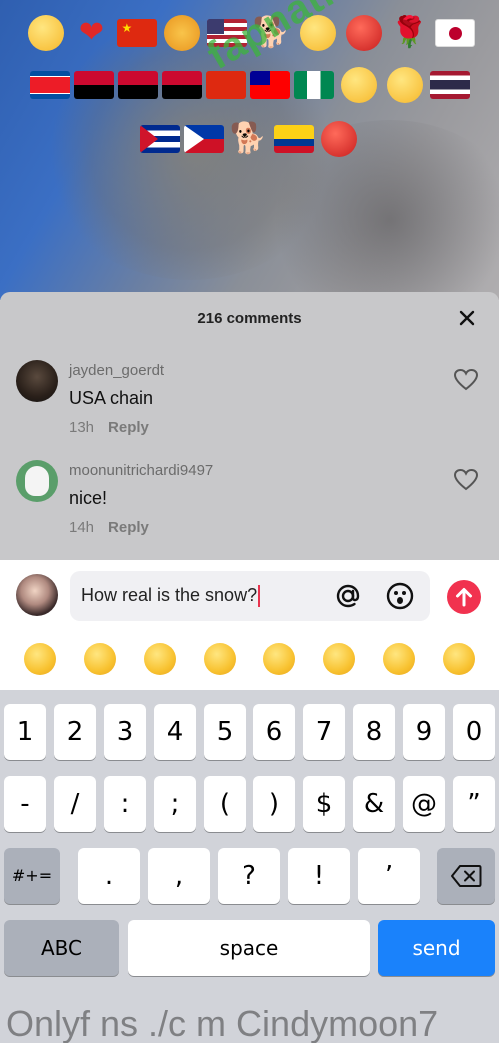 This screenshot has width=499, height=1043. What do you see at coordinates (49, 85) in the screenshot?
I see `flag-north-korea-icon` at bounding box center [49, 85].